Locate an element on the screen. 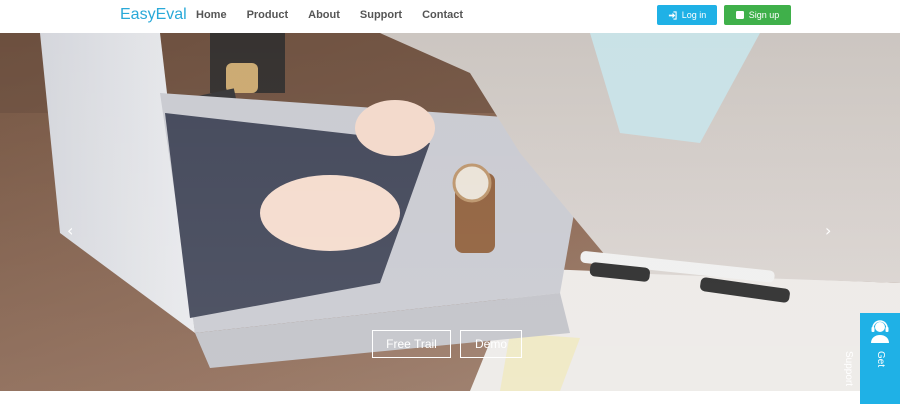 The width and height of the screenshot is (900, 404). free-trial-button: Free Trail is located at coordinates (411, 344).